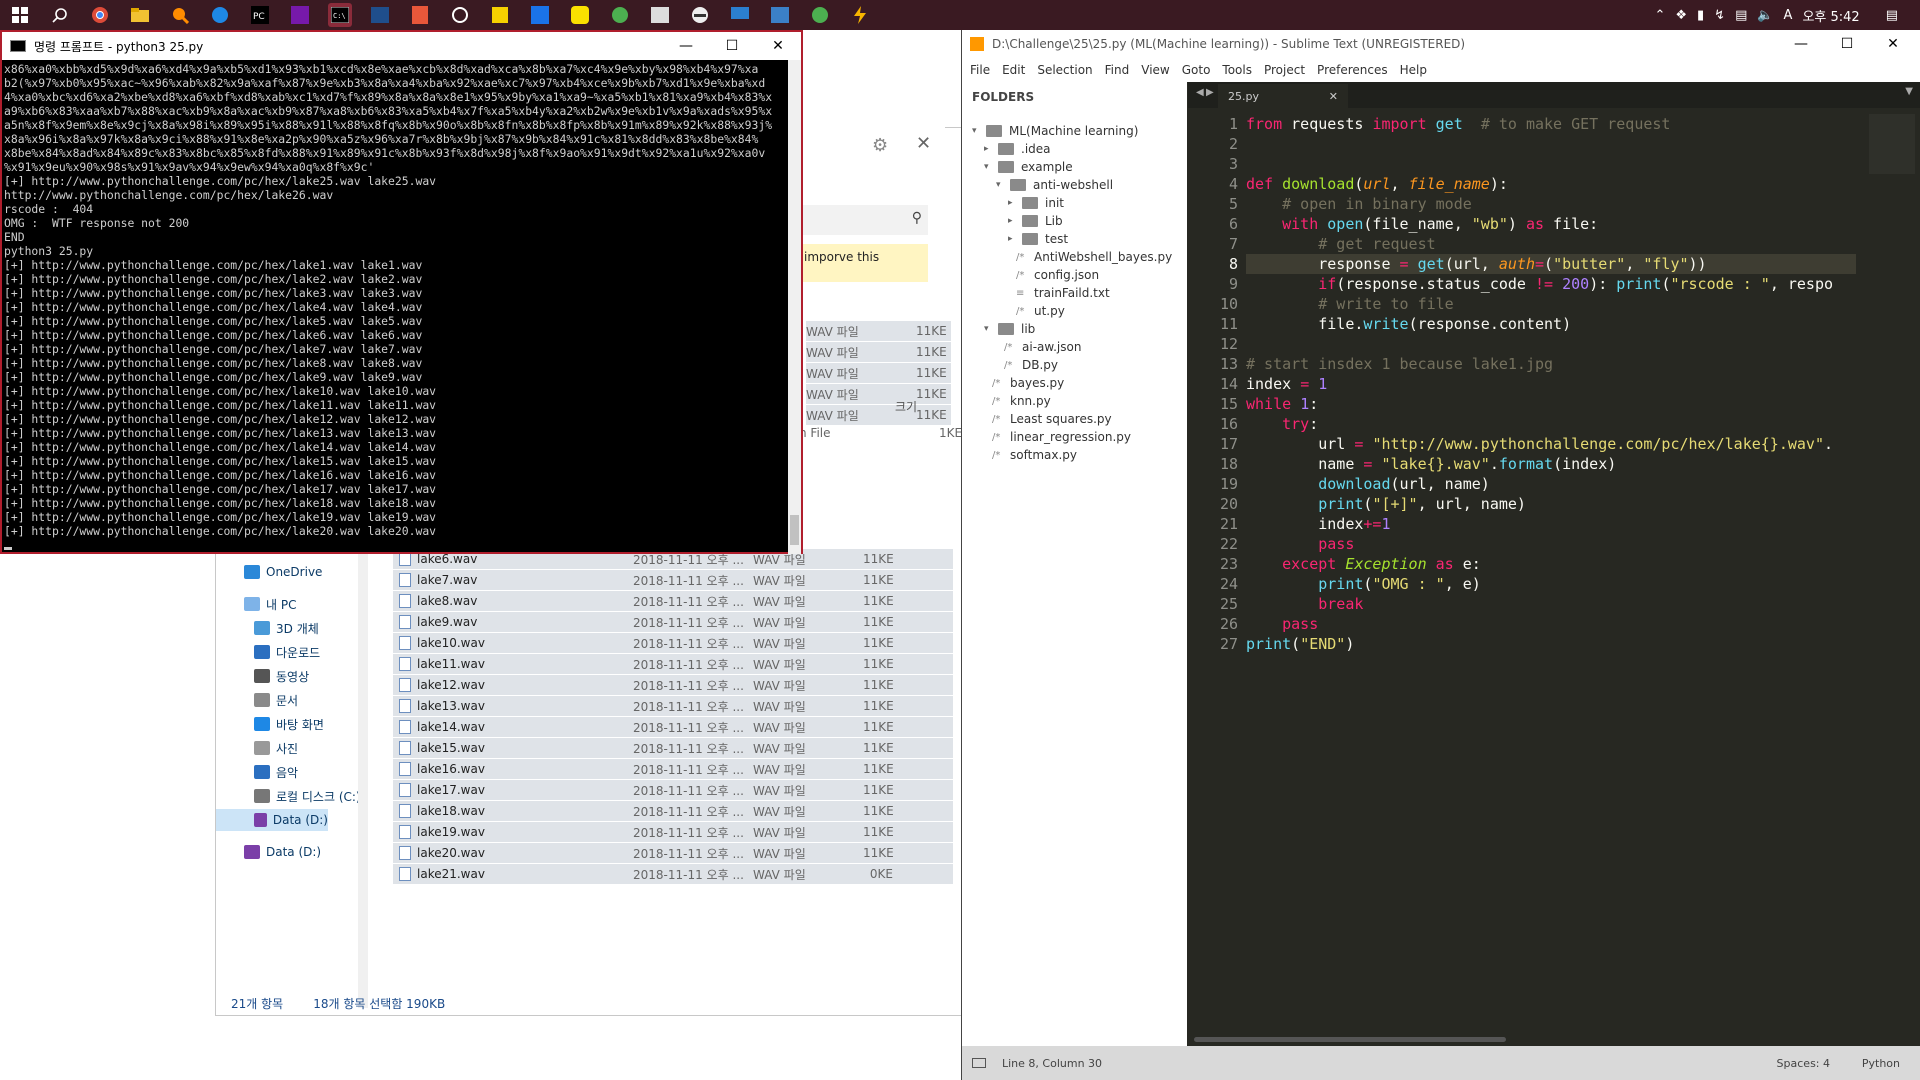 This screenshot has height=1080, width=1920. I want to click on volume-icon: 🔈, so click(1765, 15).